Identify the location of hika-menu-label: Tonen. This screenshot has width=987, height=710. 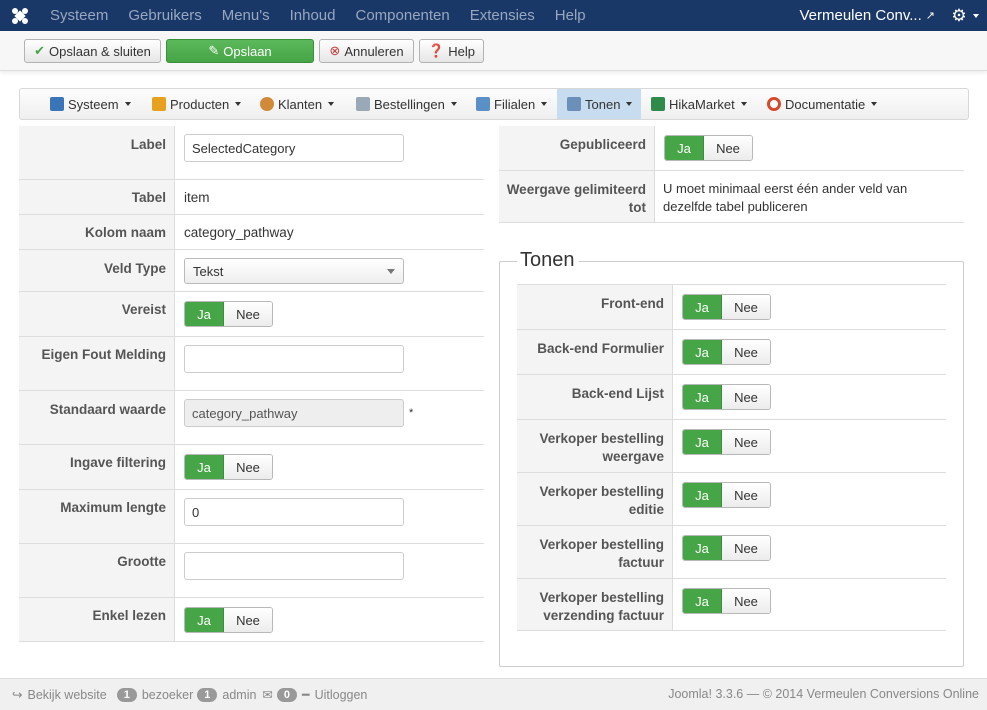
(603, 104).